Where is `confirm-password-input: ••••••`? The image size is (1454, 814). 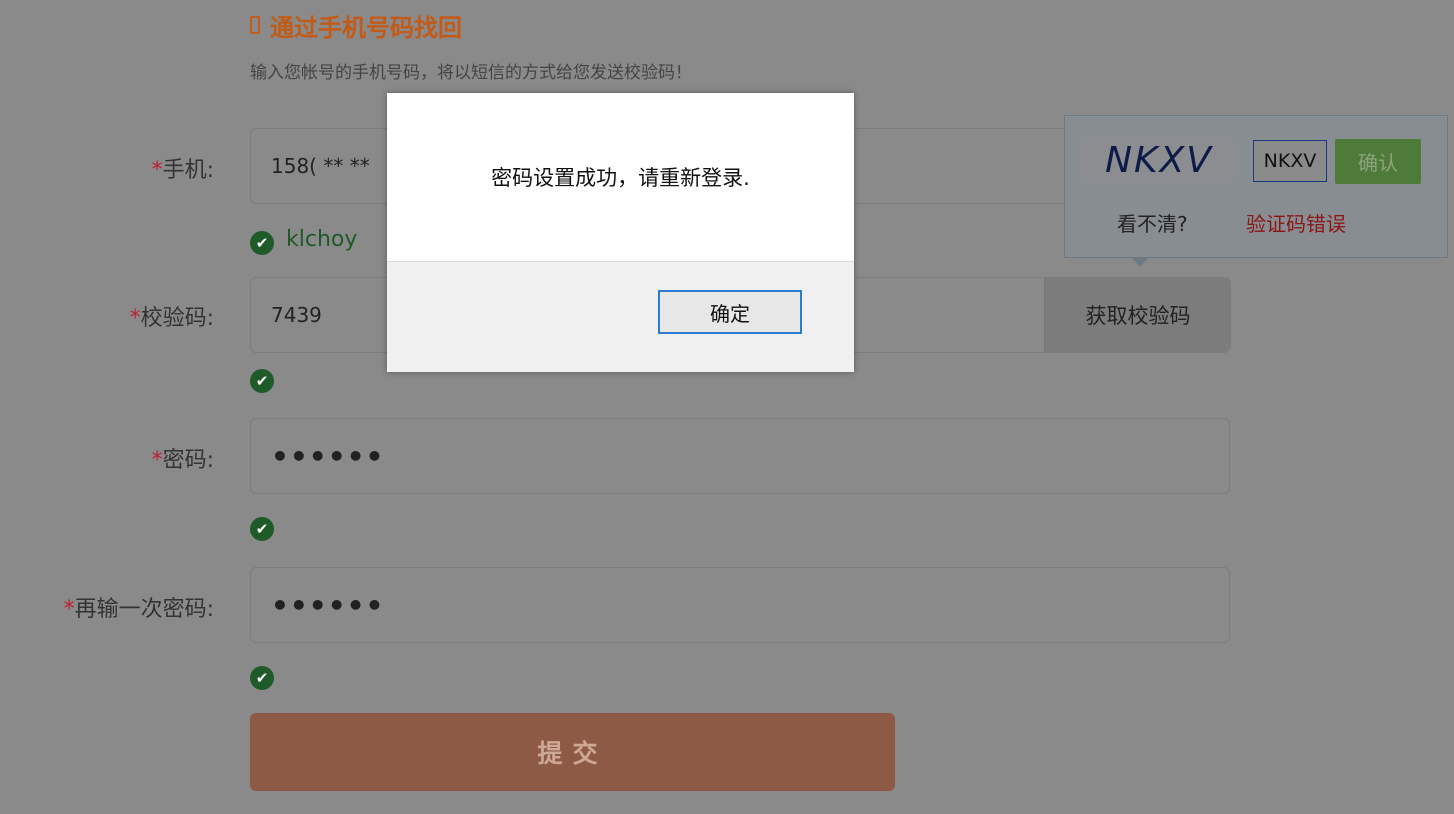
confirm-password-input: •••••• is located at coordinates (740, 605).